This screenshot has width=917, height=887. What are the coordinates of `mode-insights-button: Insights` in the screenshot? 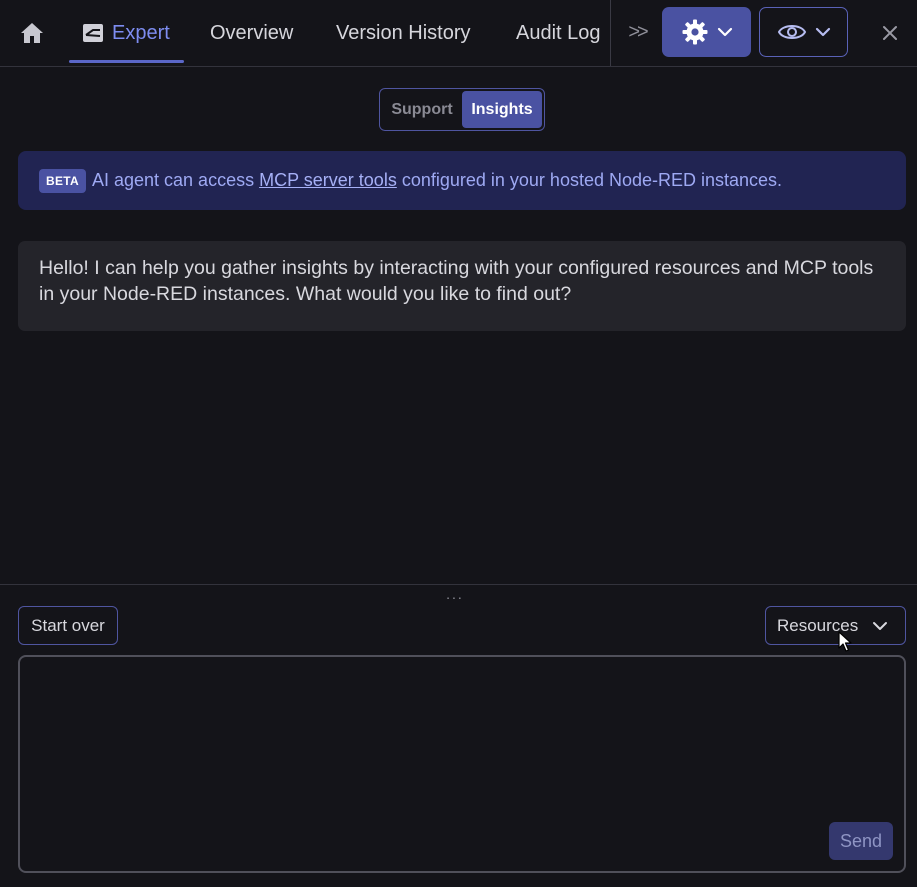 It's located at (502, 109).